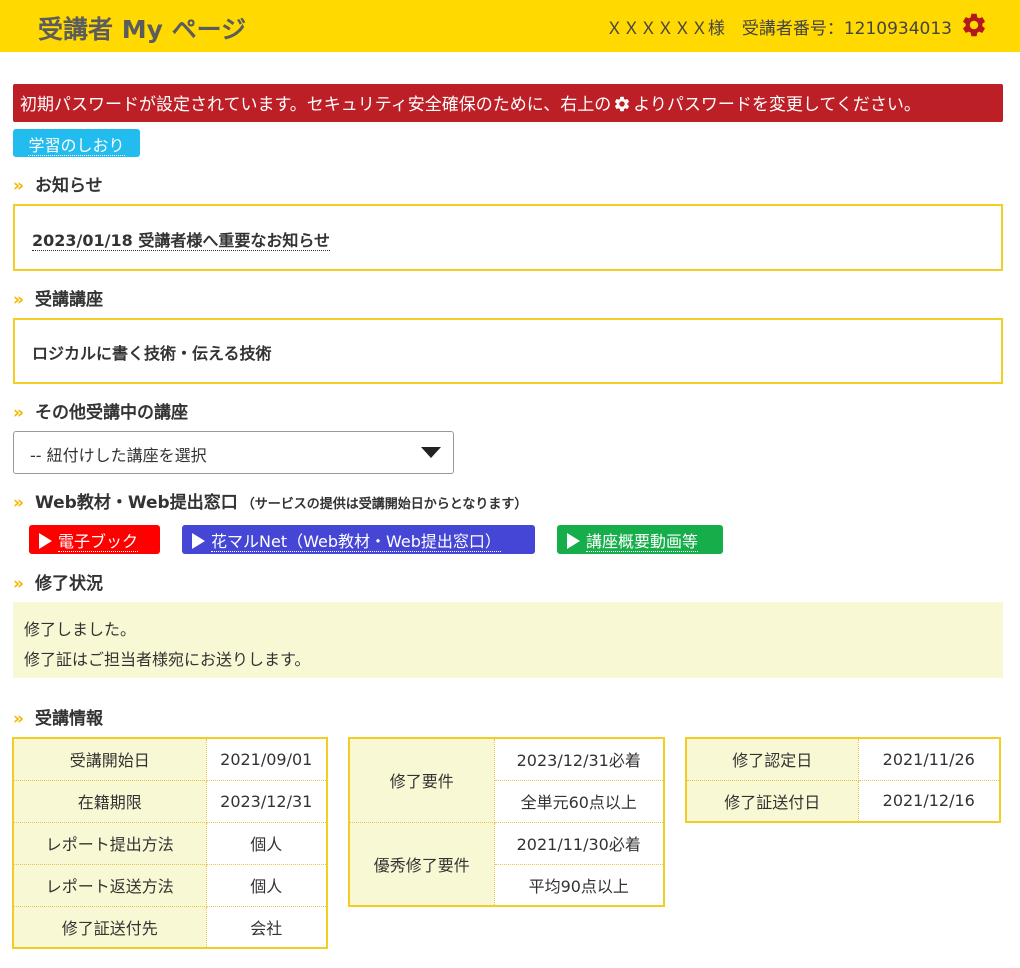  Describe the element at coordinates (772, 759) in the screenshot. I see `table-label: 修了認定日` at that location.